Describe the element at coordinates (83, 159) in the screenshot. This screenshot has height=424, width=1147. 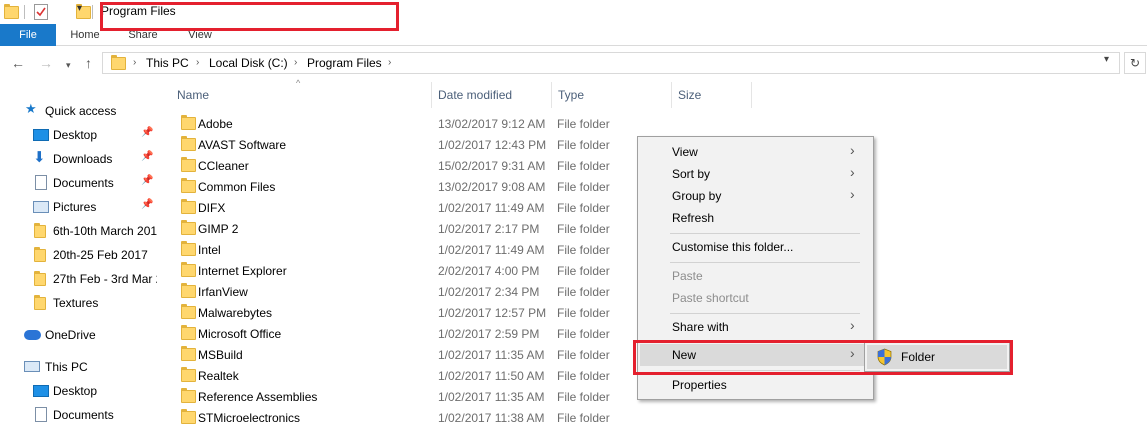
I see `sidebar-item-label: Downloads` at that location.